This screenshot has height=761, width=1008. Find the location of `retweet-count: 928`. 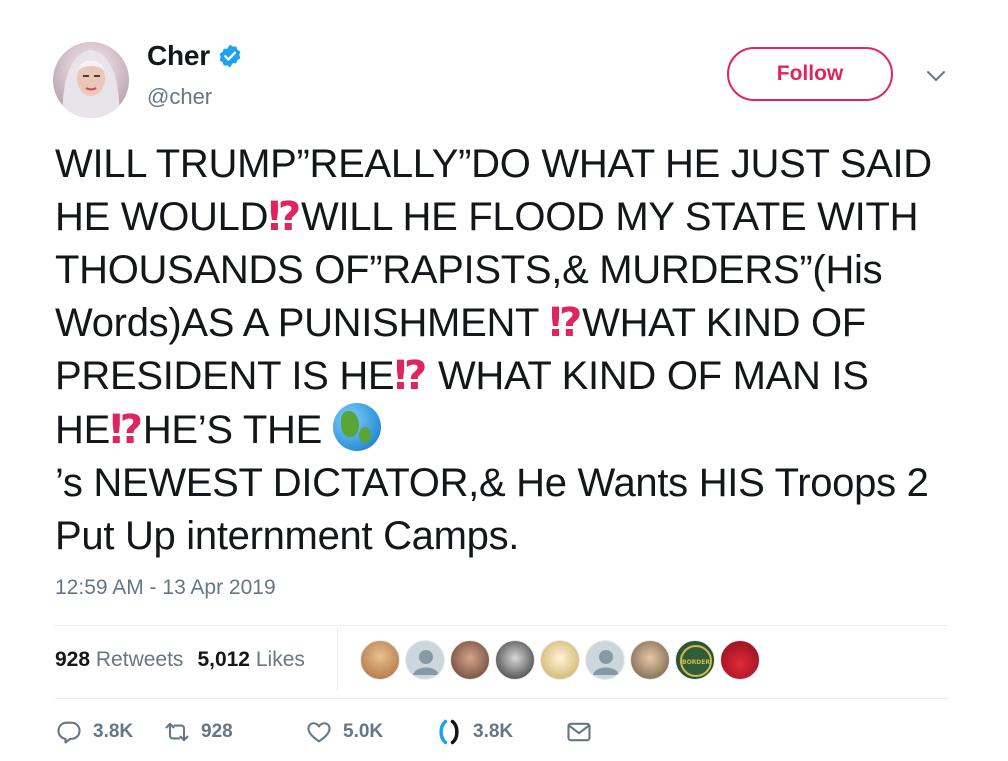

retweet-count: 928 is located at coordinates (217, 731).